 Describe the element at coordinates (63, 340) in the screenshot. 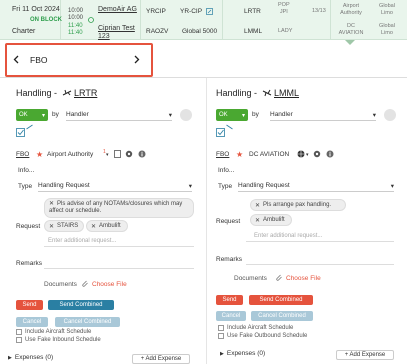

I see `checkbox-label: Use Fake Inbound Schedule` at that location.